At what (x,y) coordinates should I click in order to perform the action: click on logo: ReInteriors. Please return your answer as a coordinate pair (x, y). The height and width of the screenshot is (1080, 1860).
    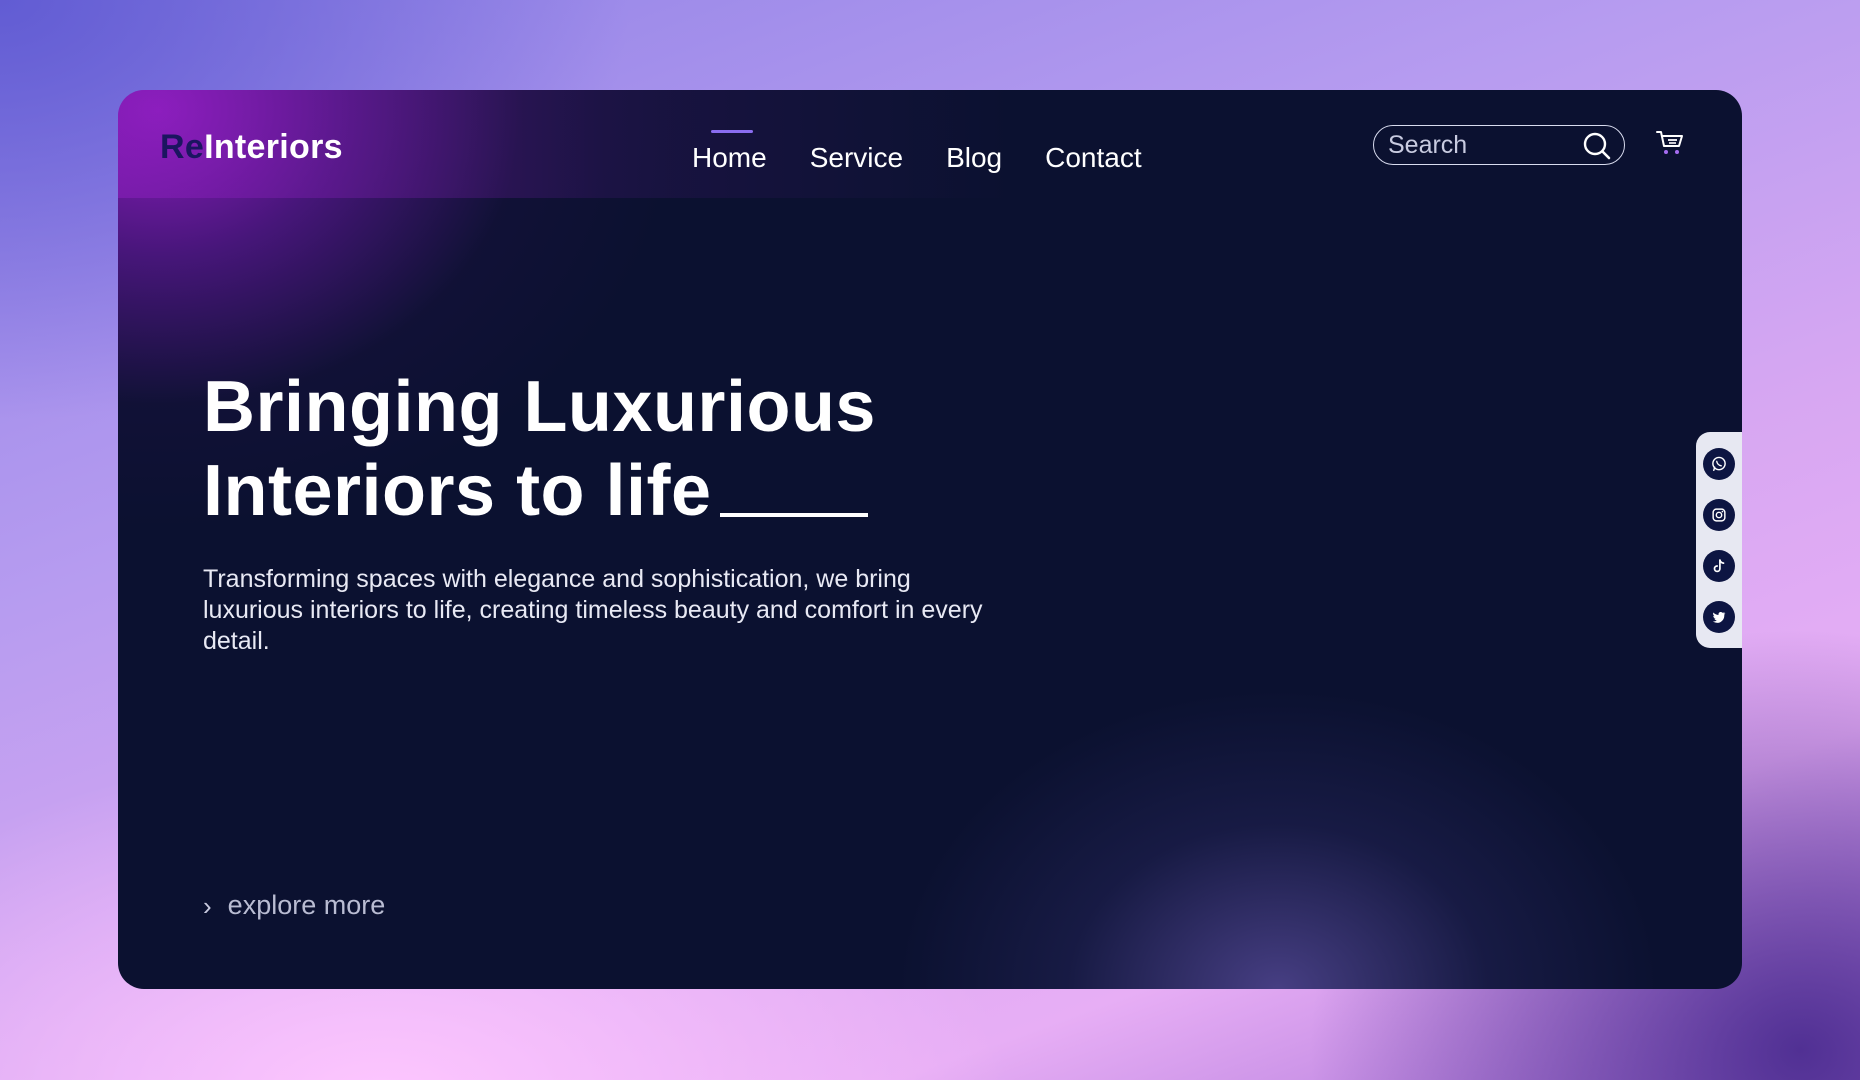
    Looking at the image, I should click on (251, 147).